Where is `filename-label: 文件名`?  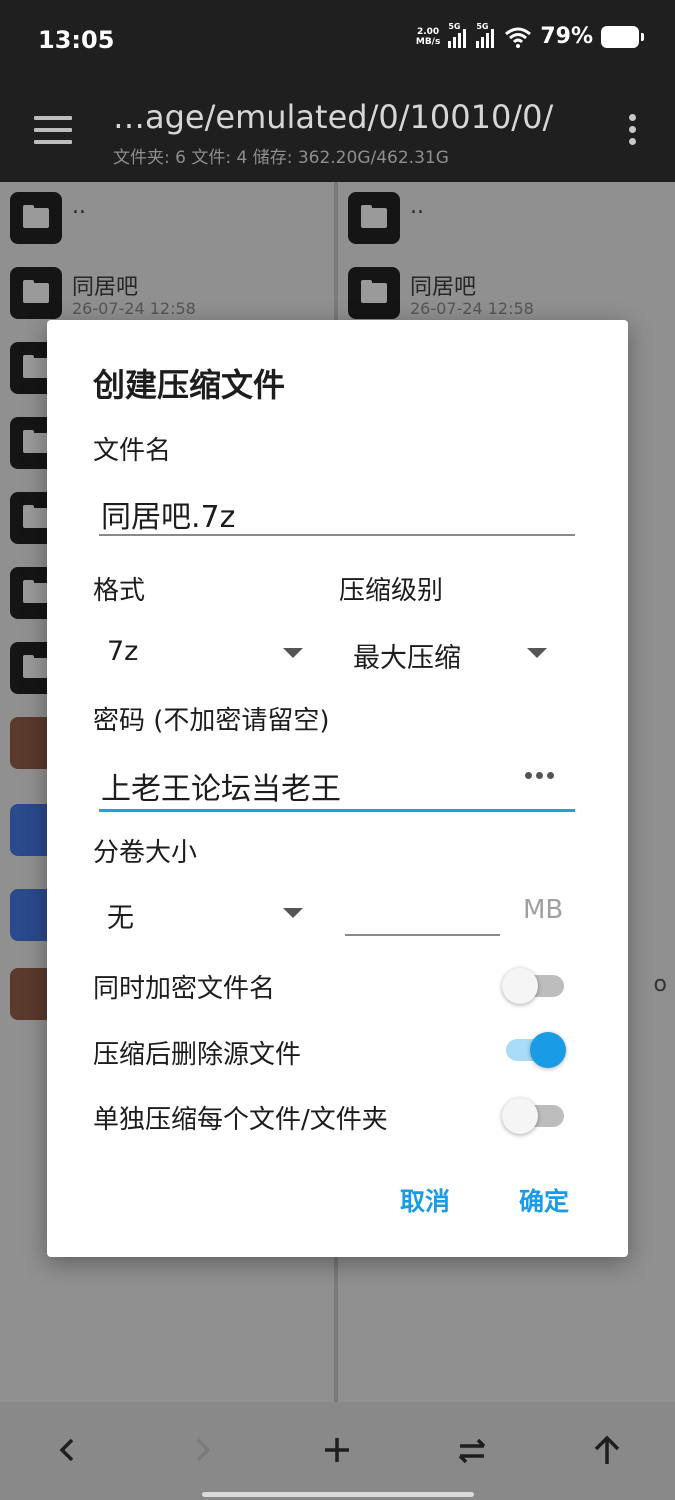
filename-label: 文件名 is located at coordinates (132, 451).